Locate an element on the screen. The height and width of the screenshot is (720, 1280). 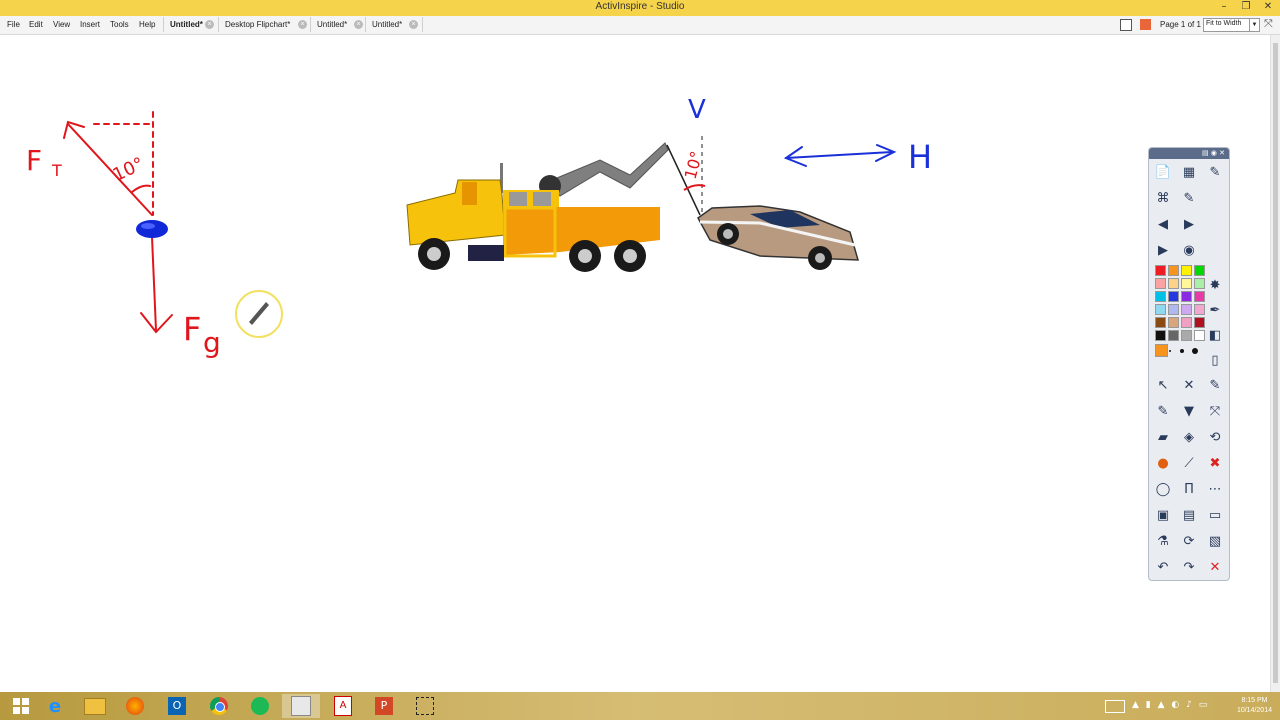
pen-width-dot-medium is located at coordinates (1182, 351).